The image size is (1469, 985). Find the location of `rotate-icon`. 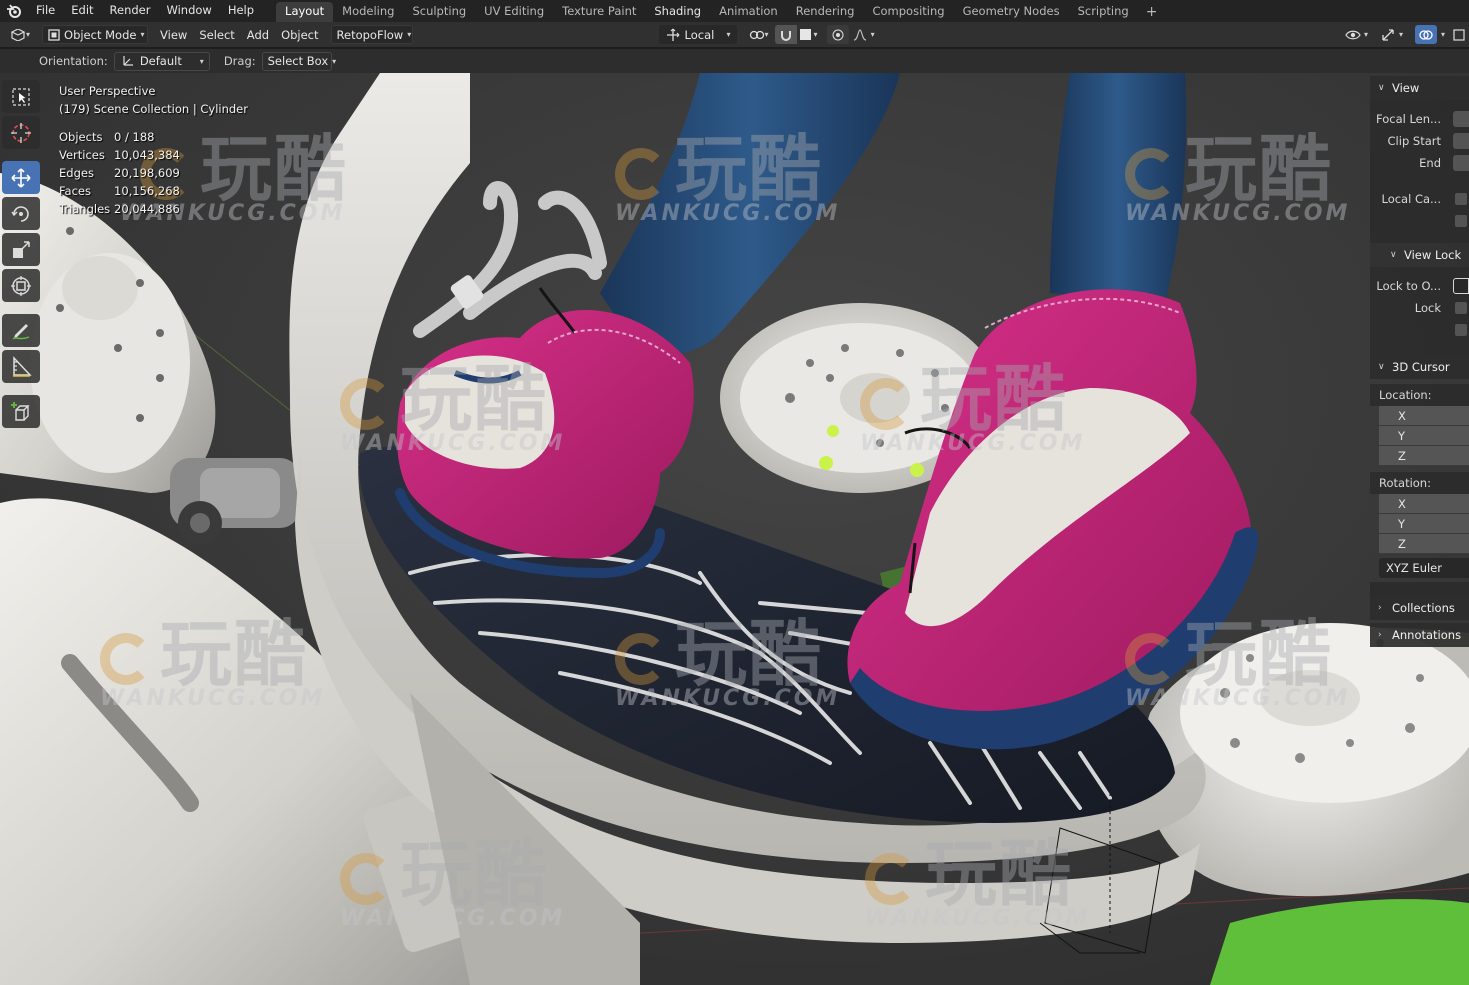

rotate-icon is located at coordinates (20, 213).